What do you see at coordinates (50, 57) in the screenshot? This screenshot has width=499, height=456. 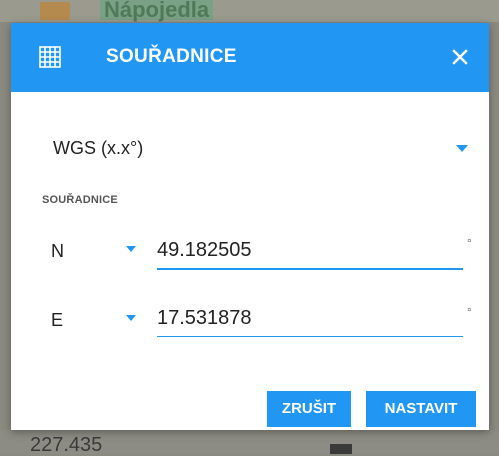 I see `grid-icon` at bounding box center [50, 57].